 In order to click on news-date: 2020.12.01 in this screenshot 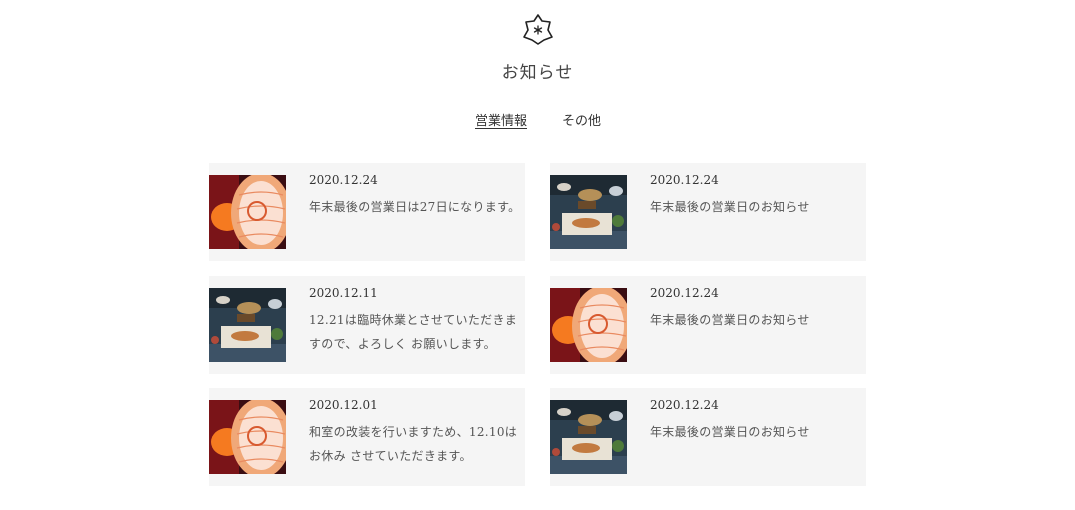, I will do `click(343, 405)`.